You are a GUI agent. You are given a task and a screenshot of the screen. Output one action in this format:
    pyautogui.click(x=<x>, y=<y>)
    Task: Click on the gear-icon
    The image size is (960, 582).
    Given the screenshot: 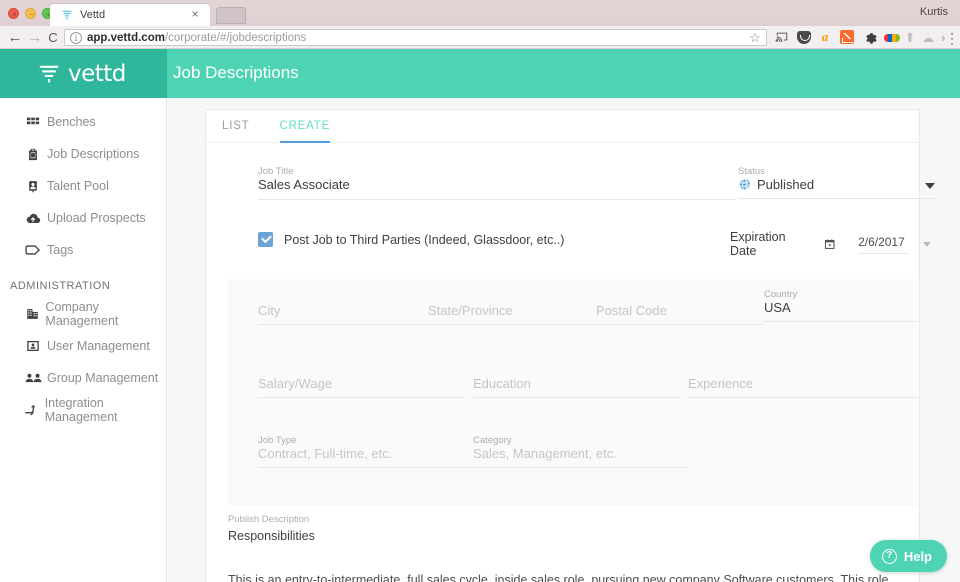 What is the action you would take?
    pyautogui.click(x=870, y=38)
    